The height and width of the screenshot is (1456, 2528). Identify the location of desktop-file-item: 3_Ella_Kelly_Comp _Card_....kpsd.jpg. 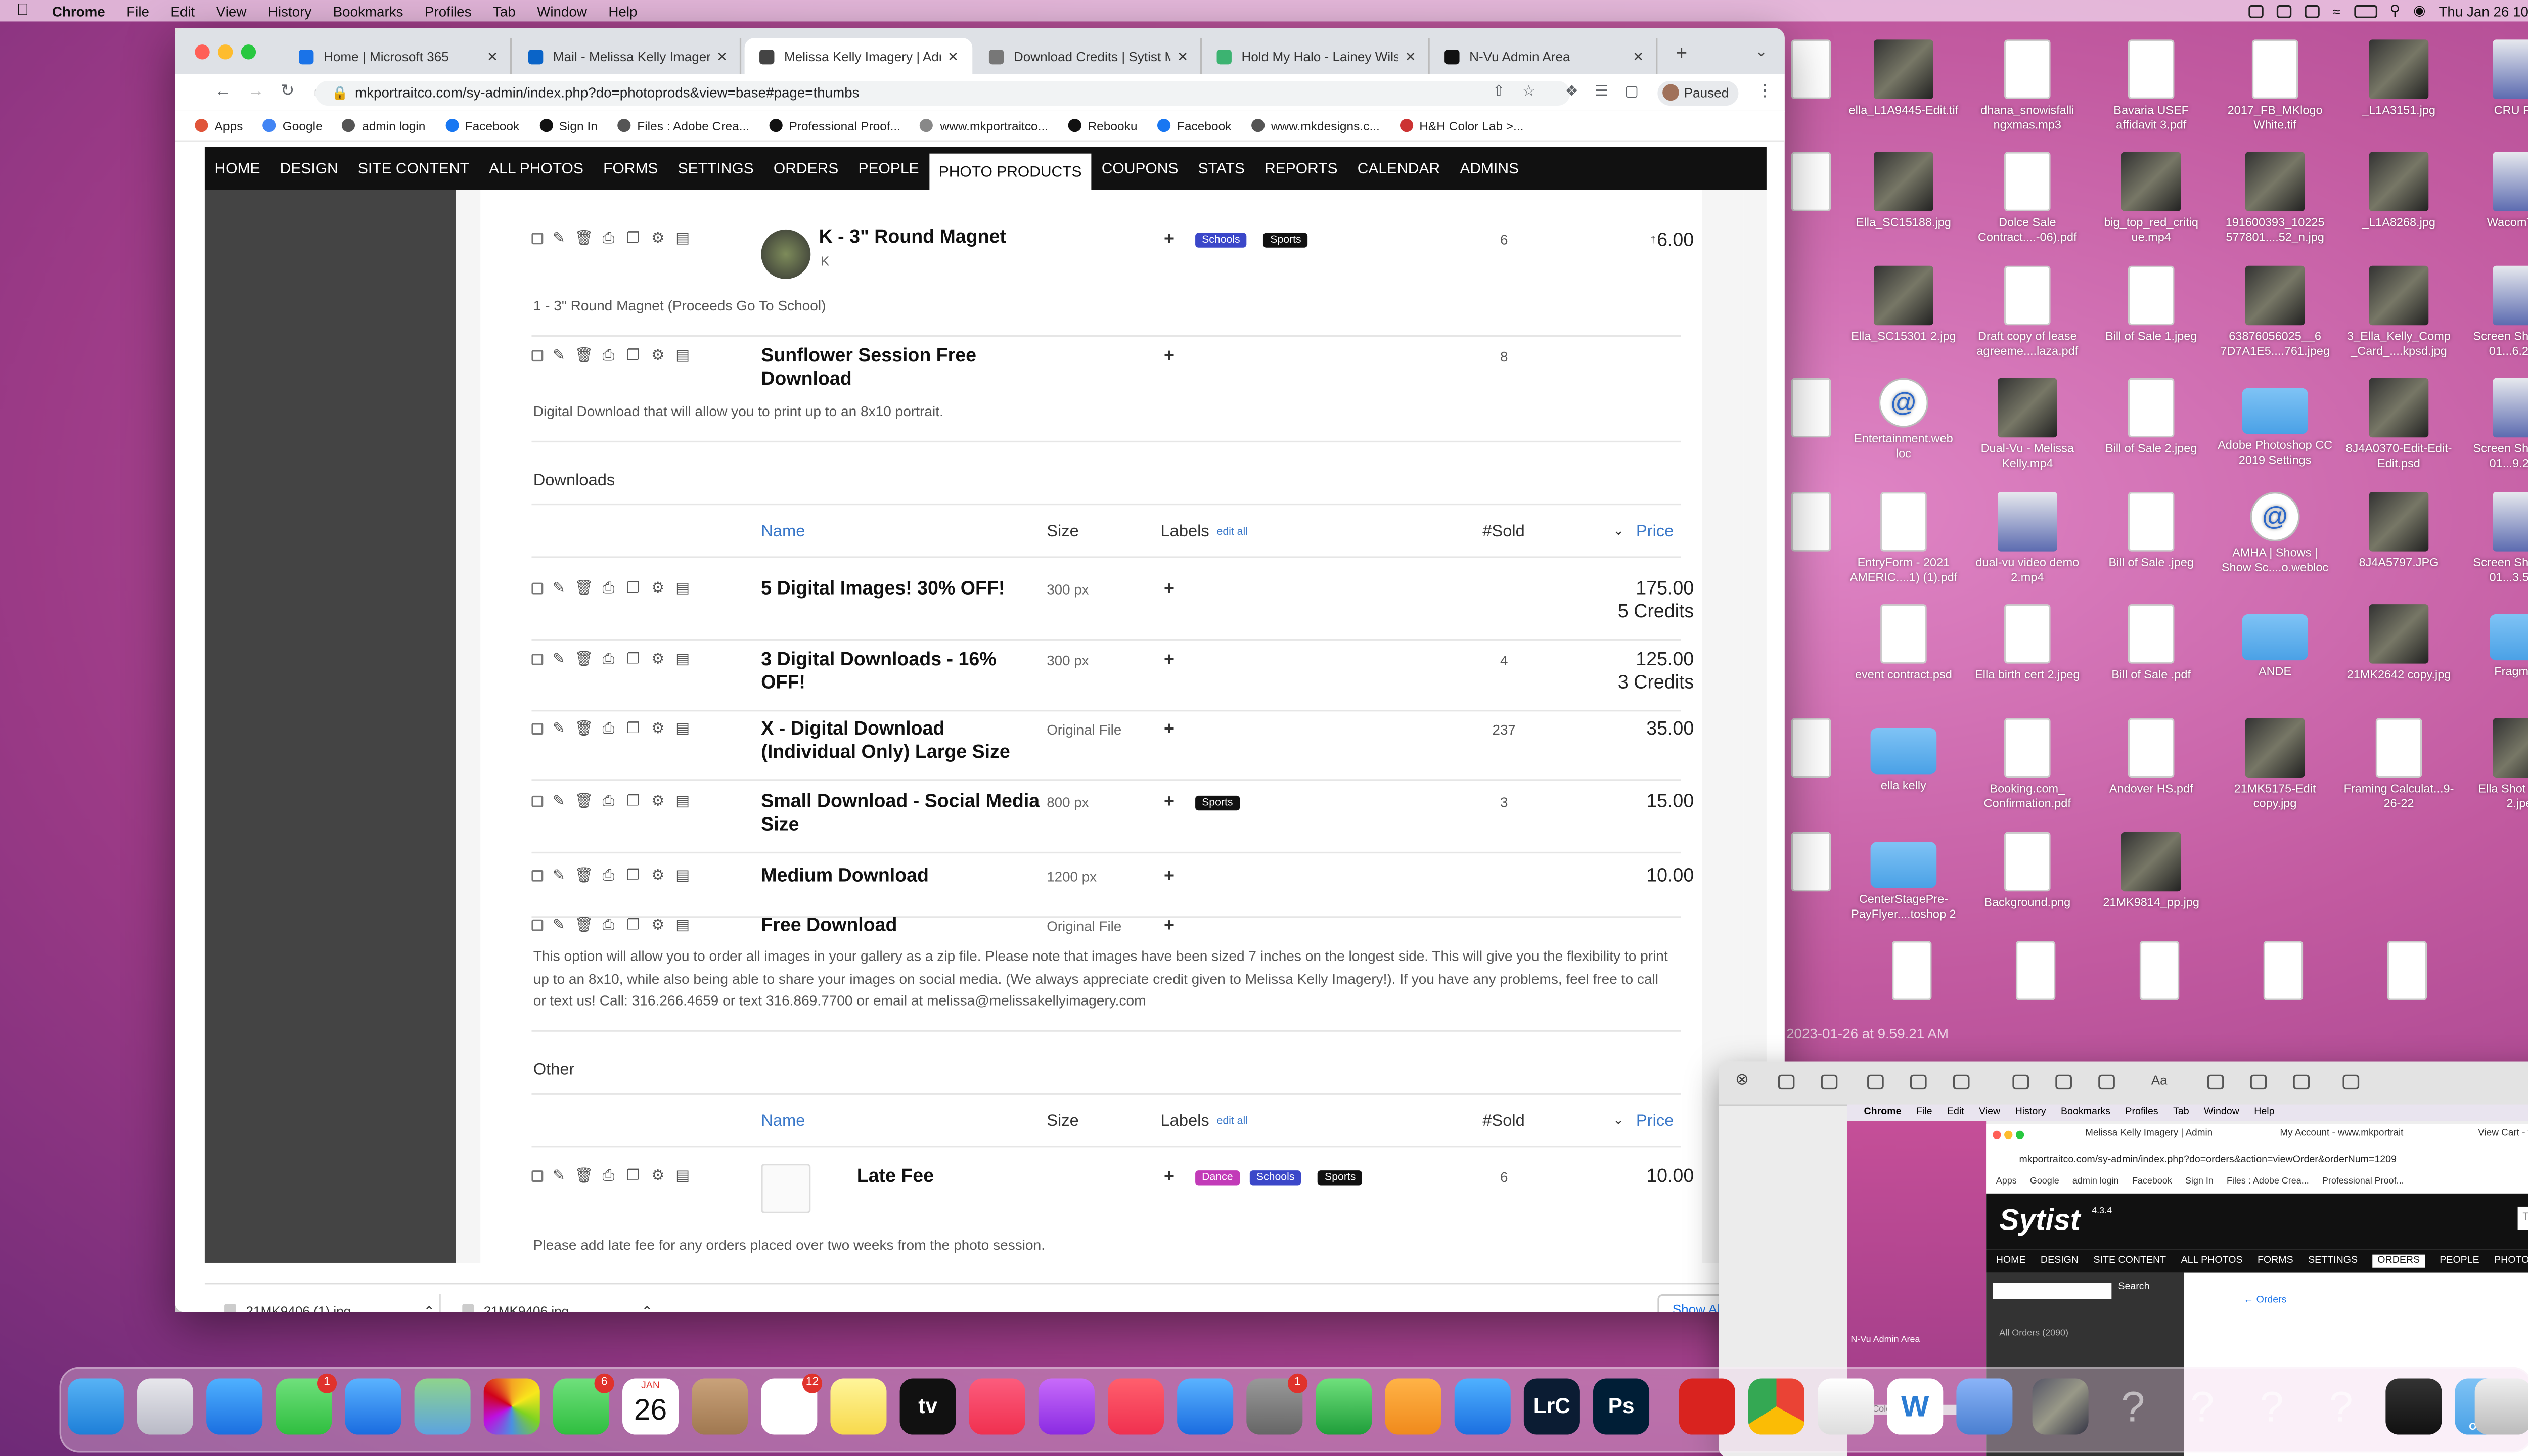
(2399, 311).